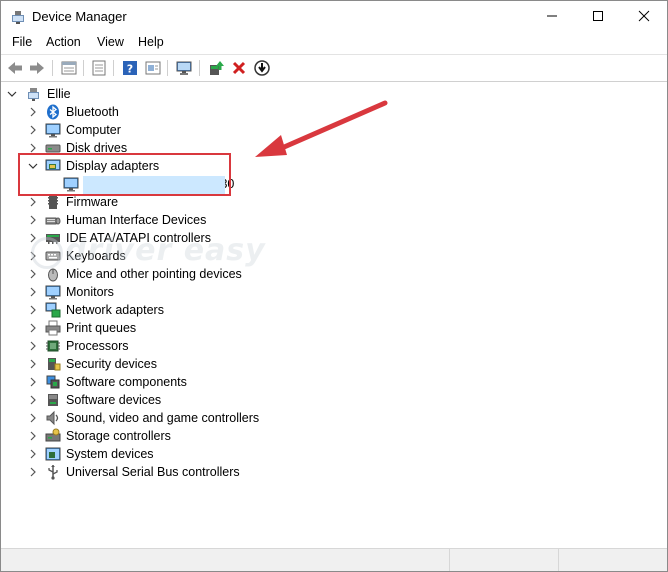 The height and width of the screenshot is (572, 668). What do you see at coordinates (54, 364) in the screenshot?
I see `security-icon` at bounding box center [54, 364].